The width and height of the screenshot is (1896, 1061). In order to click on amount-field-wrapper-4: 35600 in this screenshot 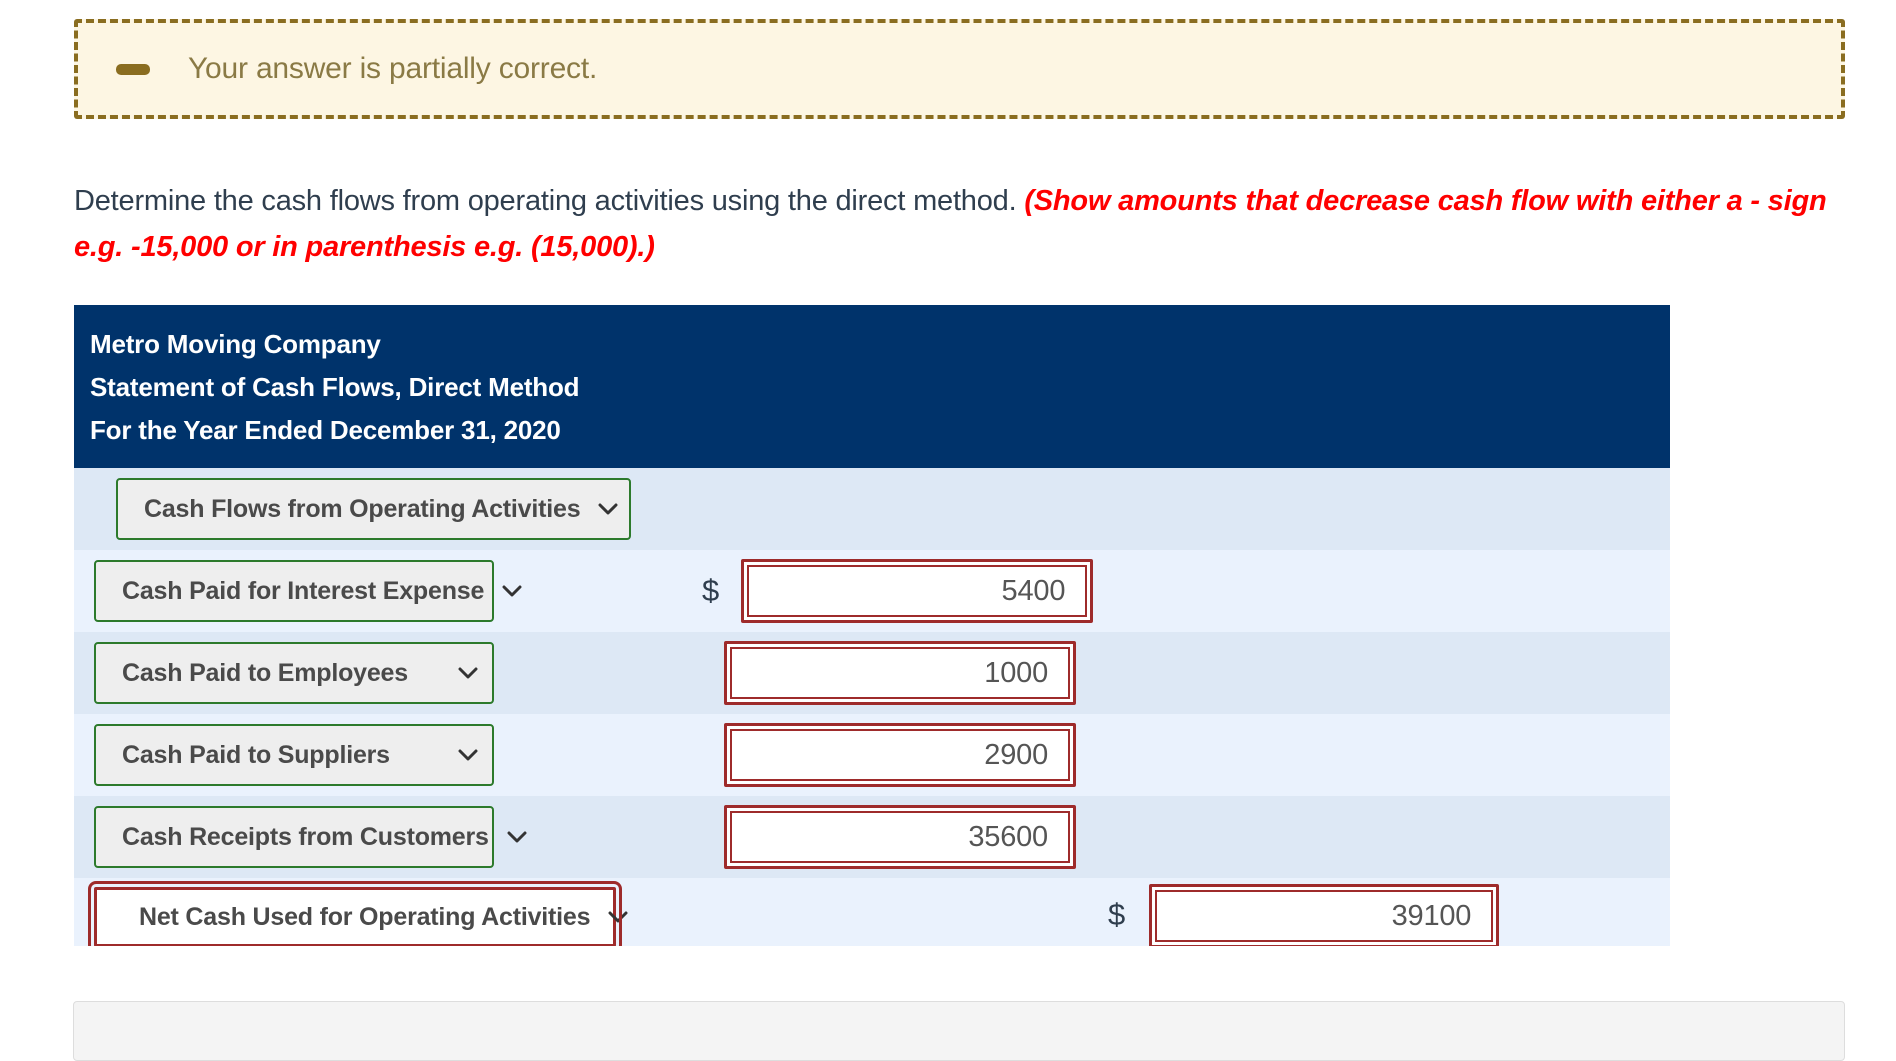, I will do `click(900, 837)`.